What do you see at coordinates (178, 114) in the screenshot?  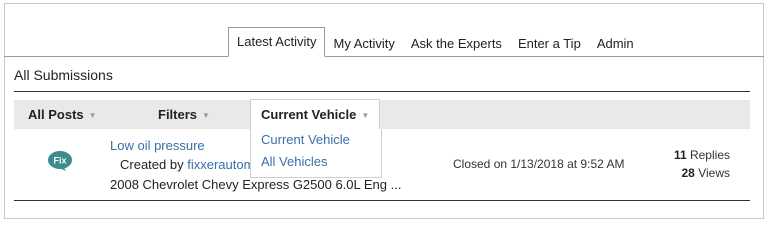 I see `filters-label: Filters` at bounding box center [178, 114].